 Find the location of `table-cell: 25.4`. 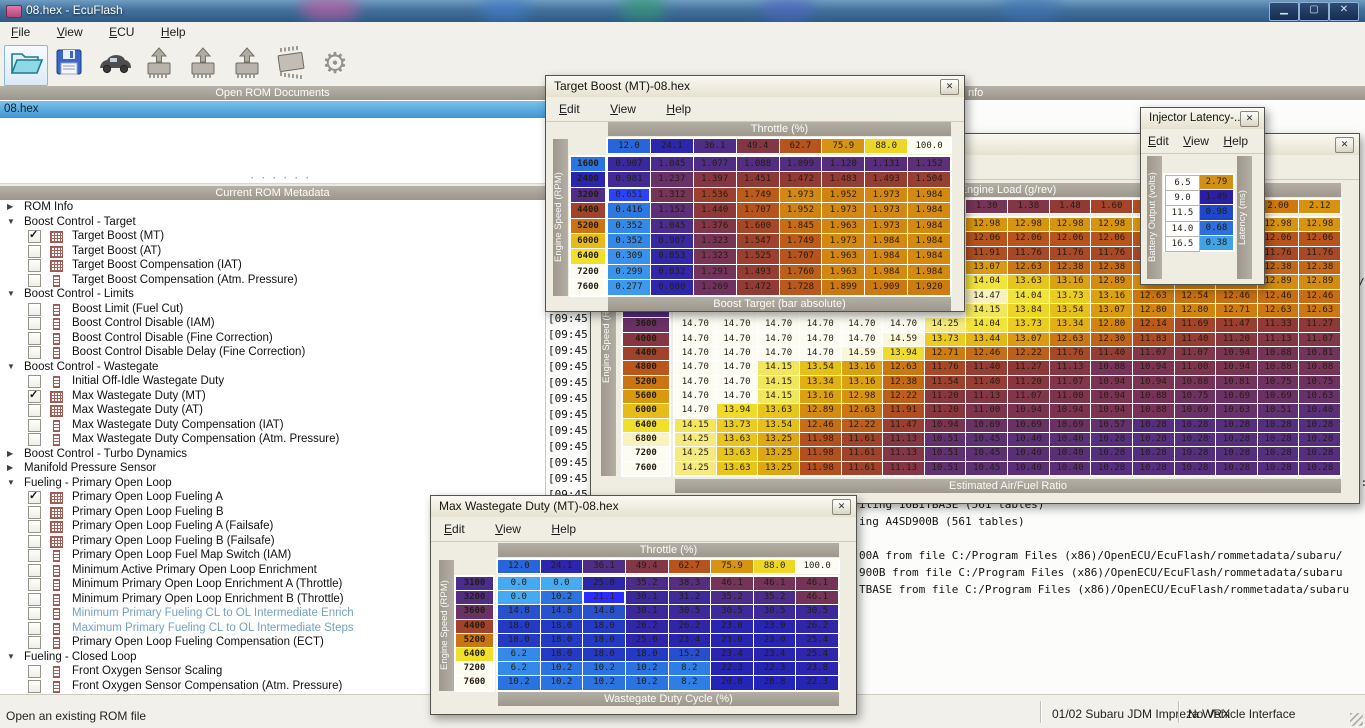

table-cell: 25.4 is located at coordinates (817, 655).